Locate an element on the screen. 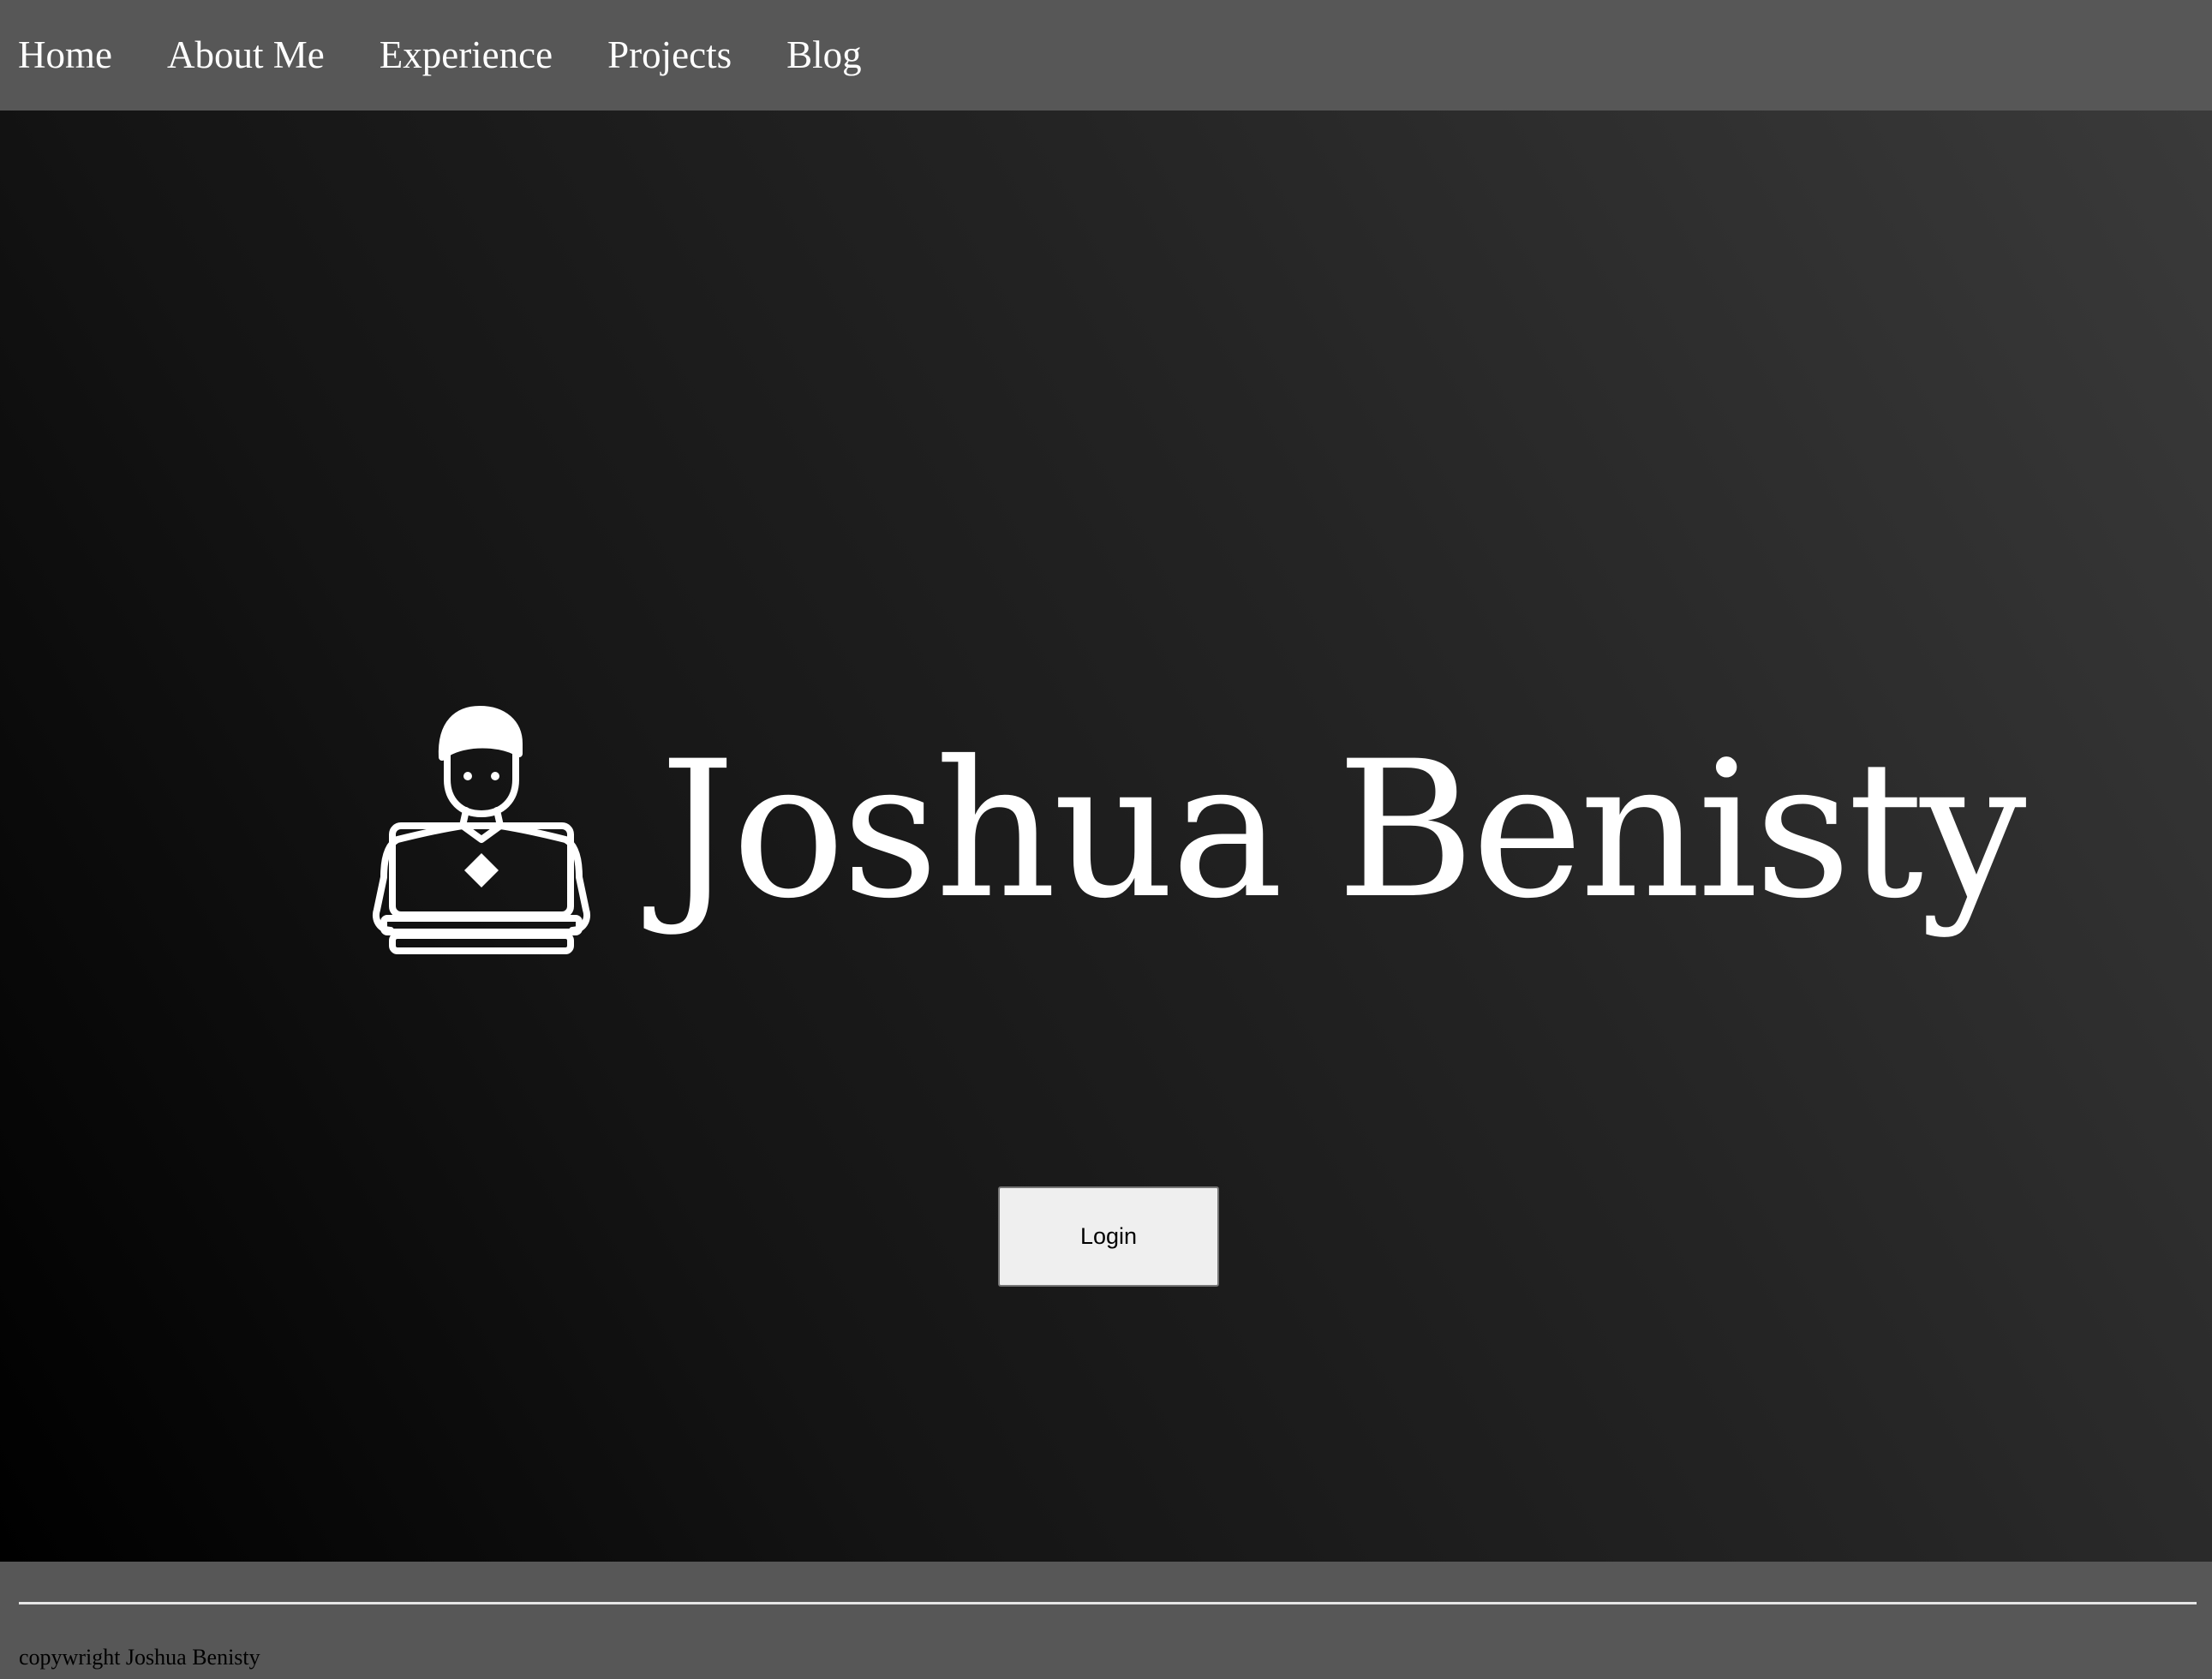  nav-link-experience: Experience is located at coordinates (466, 55).